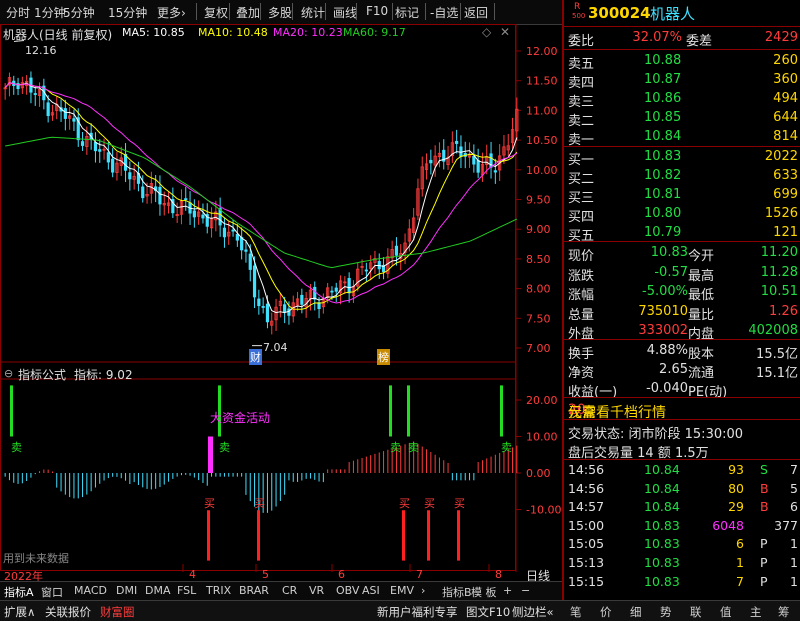 The width and height of the screenshot is (800, 621). I want to click on order-book-row: 买三 10.81 699, so click(684, 196).